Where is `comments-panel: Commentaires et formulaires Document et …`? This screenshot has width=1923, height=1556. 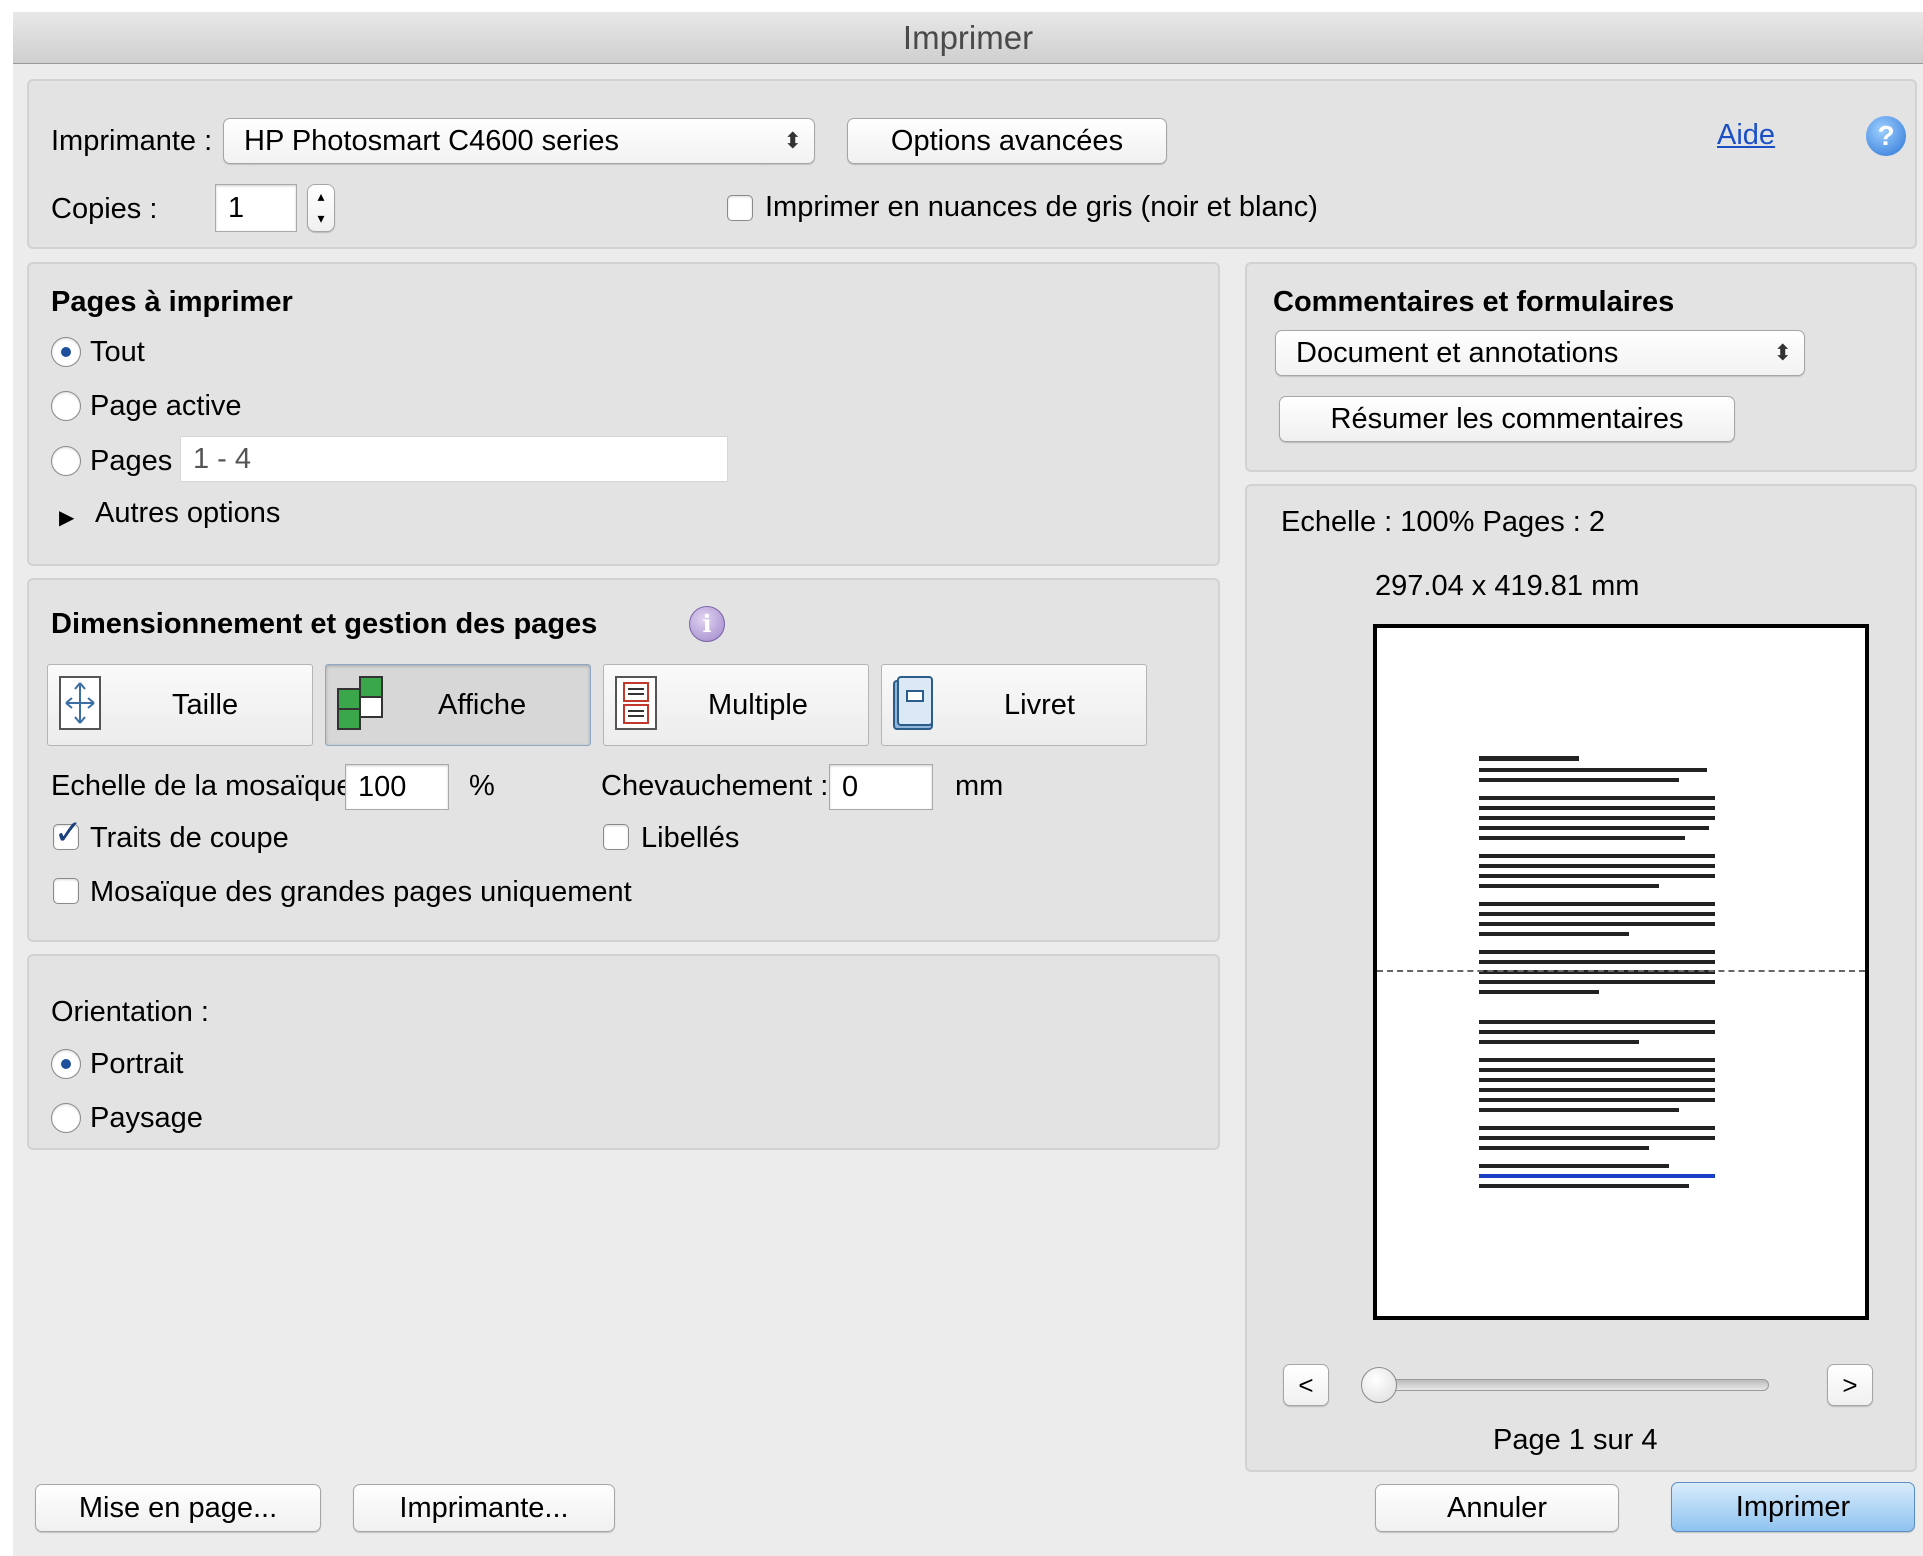 comments-panel: Commentaires et formulaires Document et … is located at coordinates (1581, 367).